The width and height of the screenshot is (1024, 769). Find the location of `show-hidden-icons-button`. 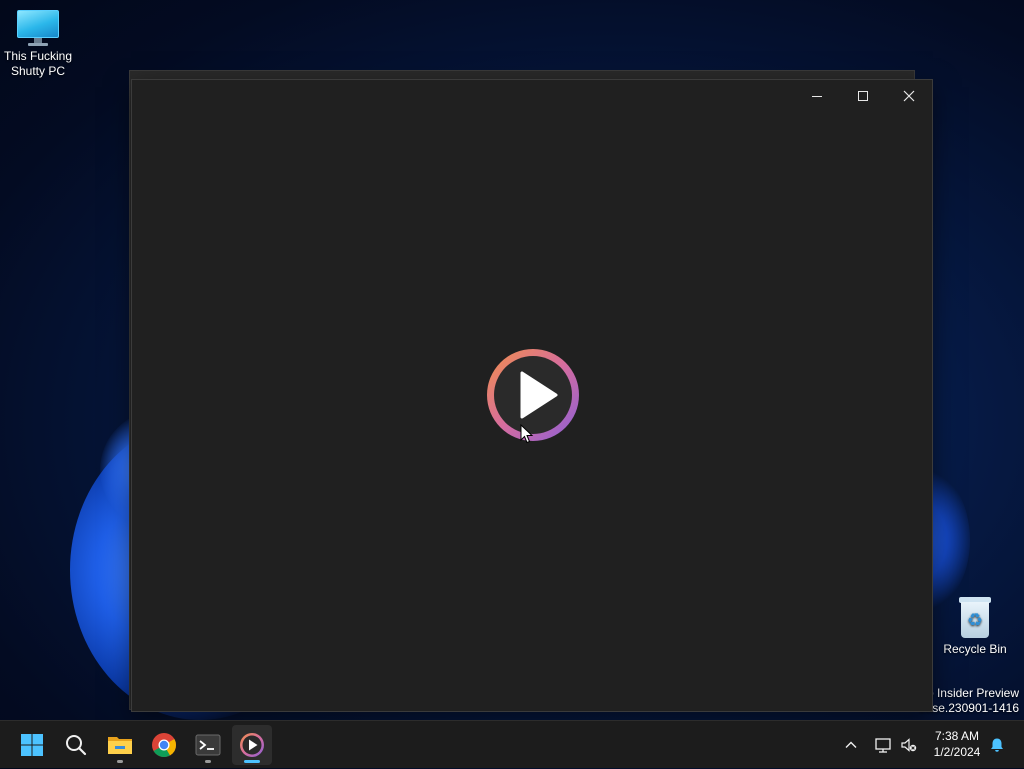

show-hidden-icons-button is located at coordinates (851, 745).